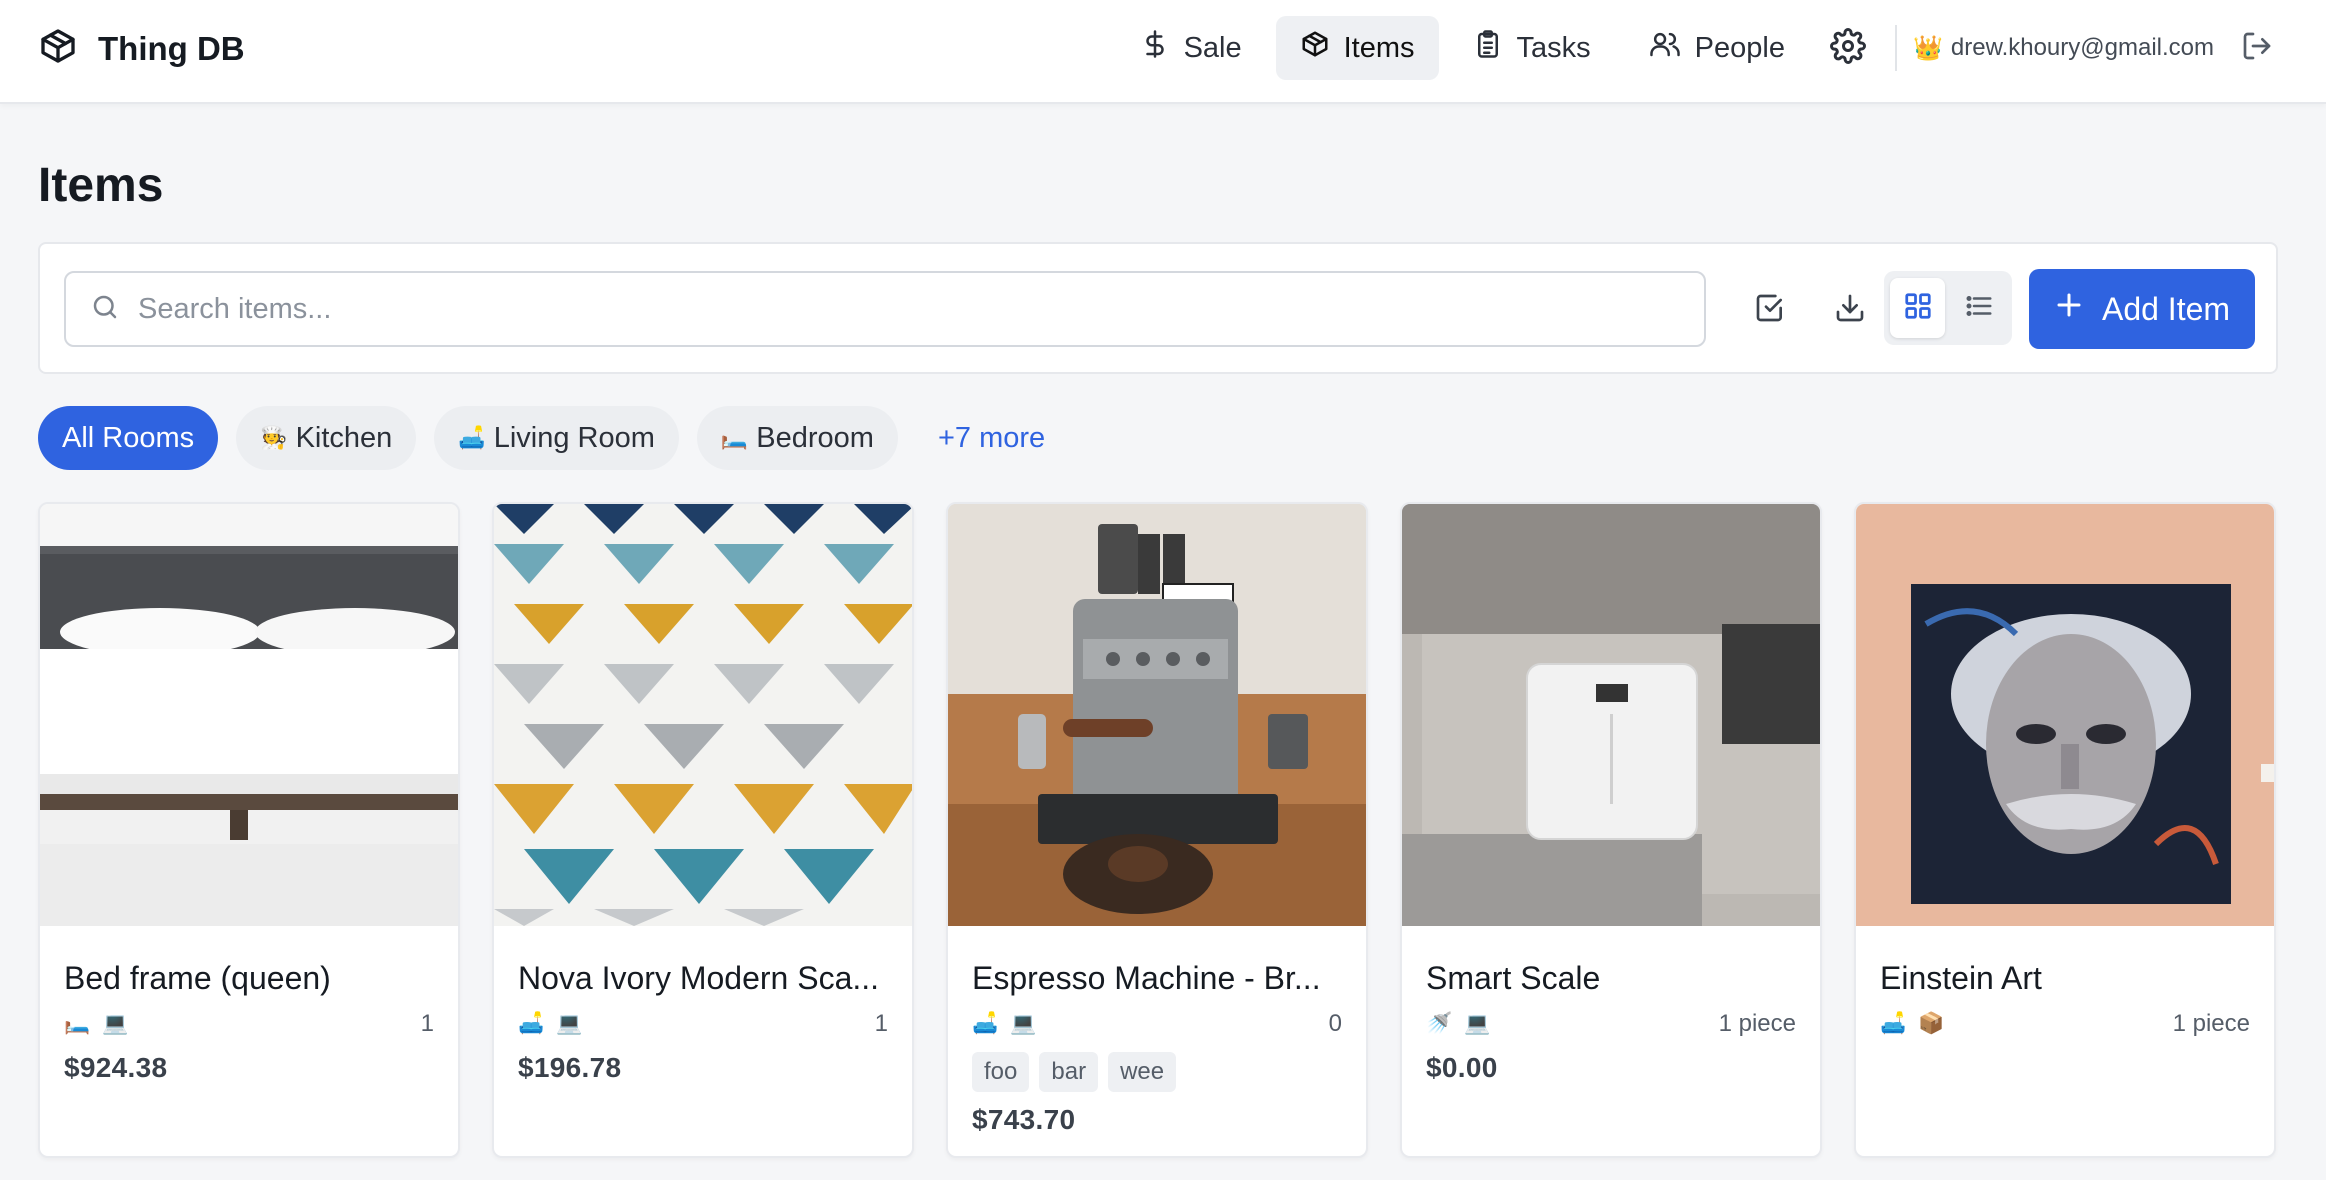 The height and width of the screenshot is (1180, 2326). I want to click on items-toolbar: Add Item, so click(1158, 308).